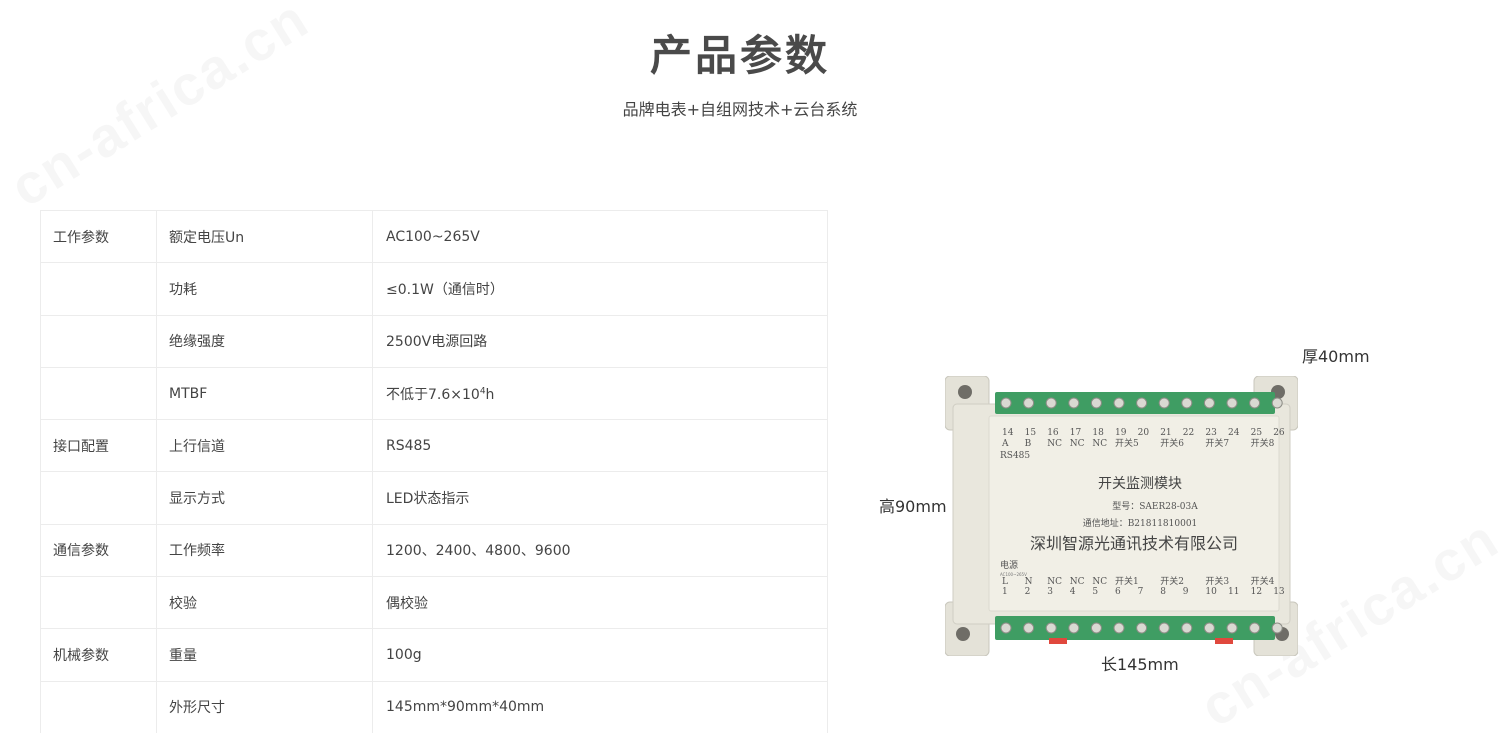 Image resolution: width=1500 pixels, height=733 pixels. I want to click on param-group: 机械参数, so click(98, 655).